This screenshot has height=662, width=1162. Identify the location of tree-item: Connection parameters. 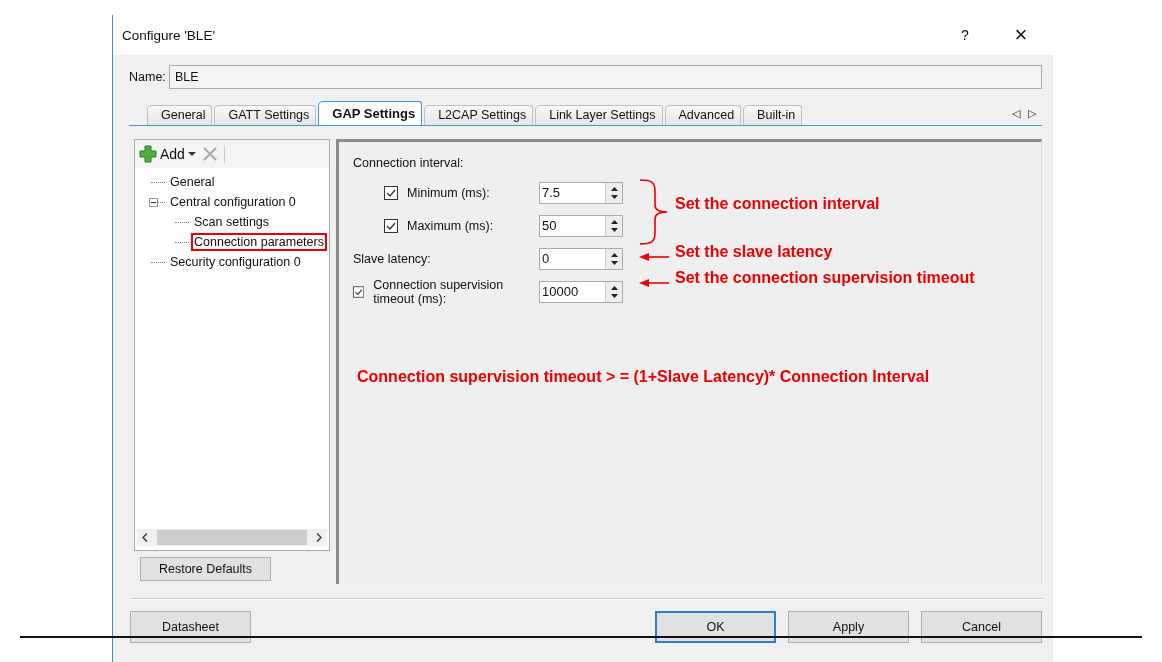
(259, 242).